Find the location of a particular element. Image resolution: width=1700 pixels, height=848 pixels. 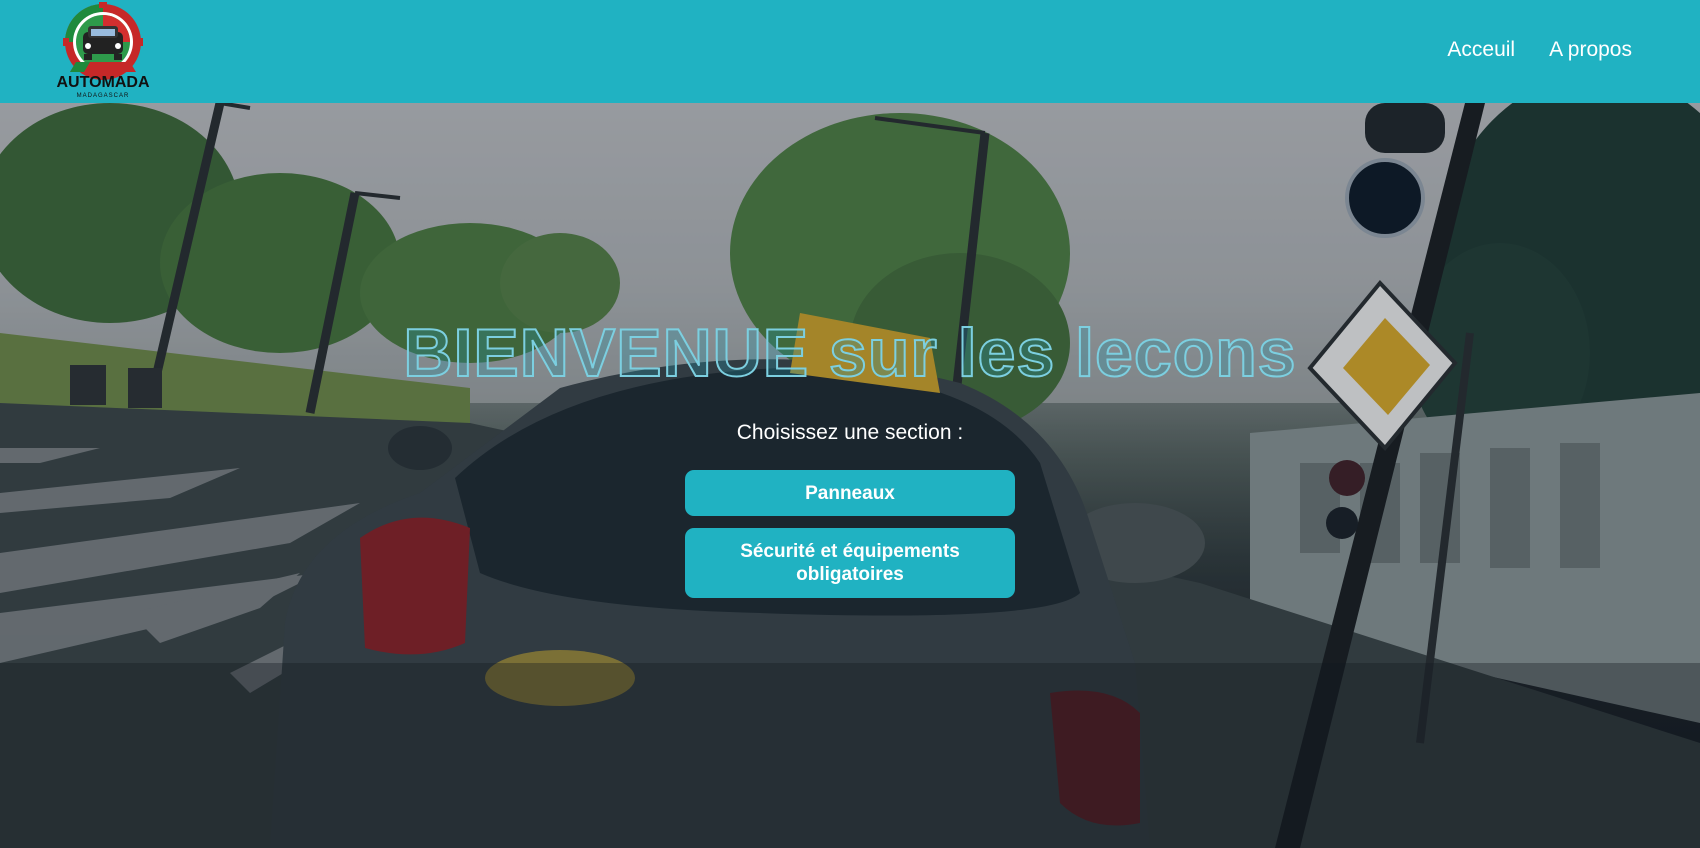

logo-title: AUTOMADA is located at coordinates (103, 82).